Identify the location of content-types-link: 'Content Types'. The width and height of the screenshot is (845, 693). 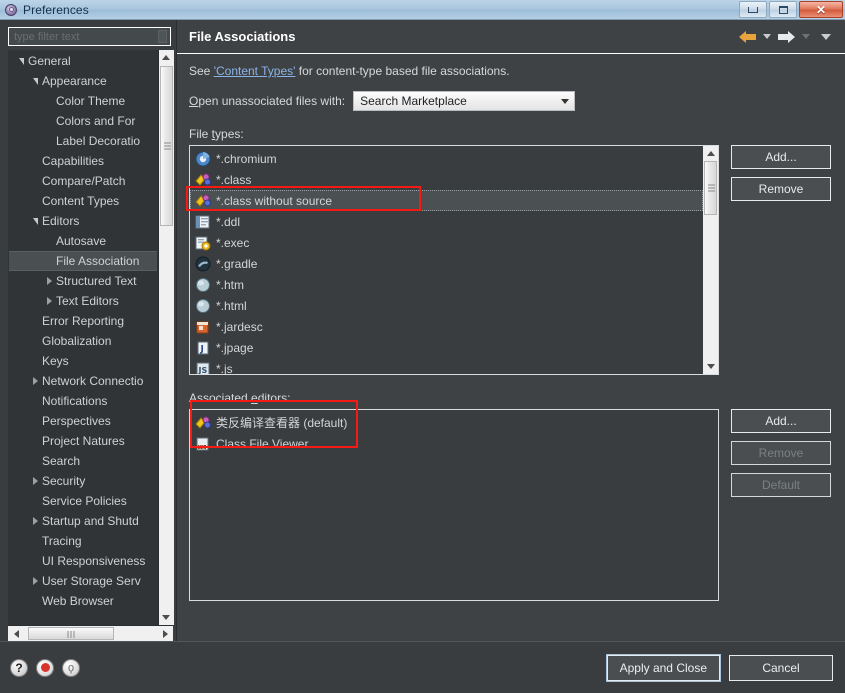
(255, 71).